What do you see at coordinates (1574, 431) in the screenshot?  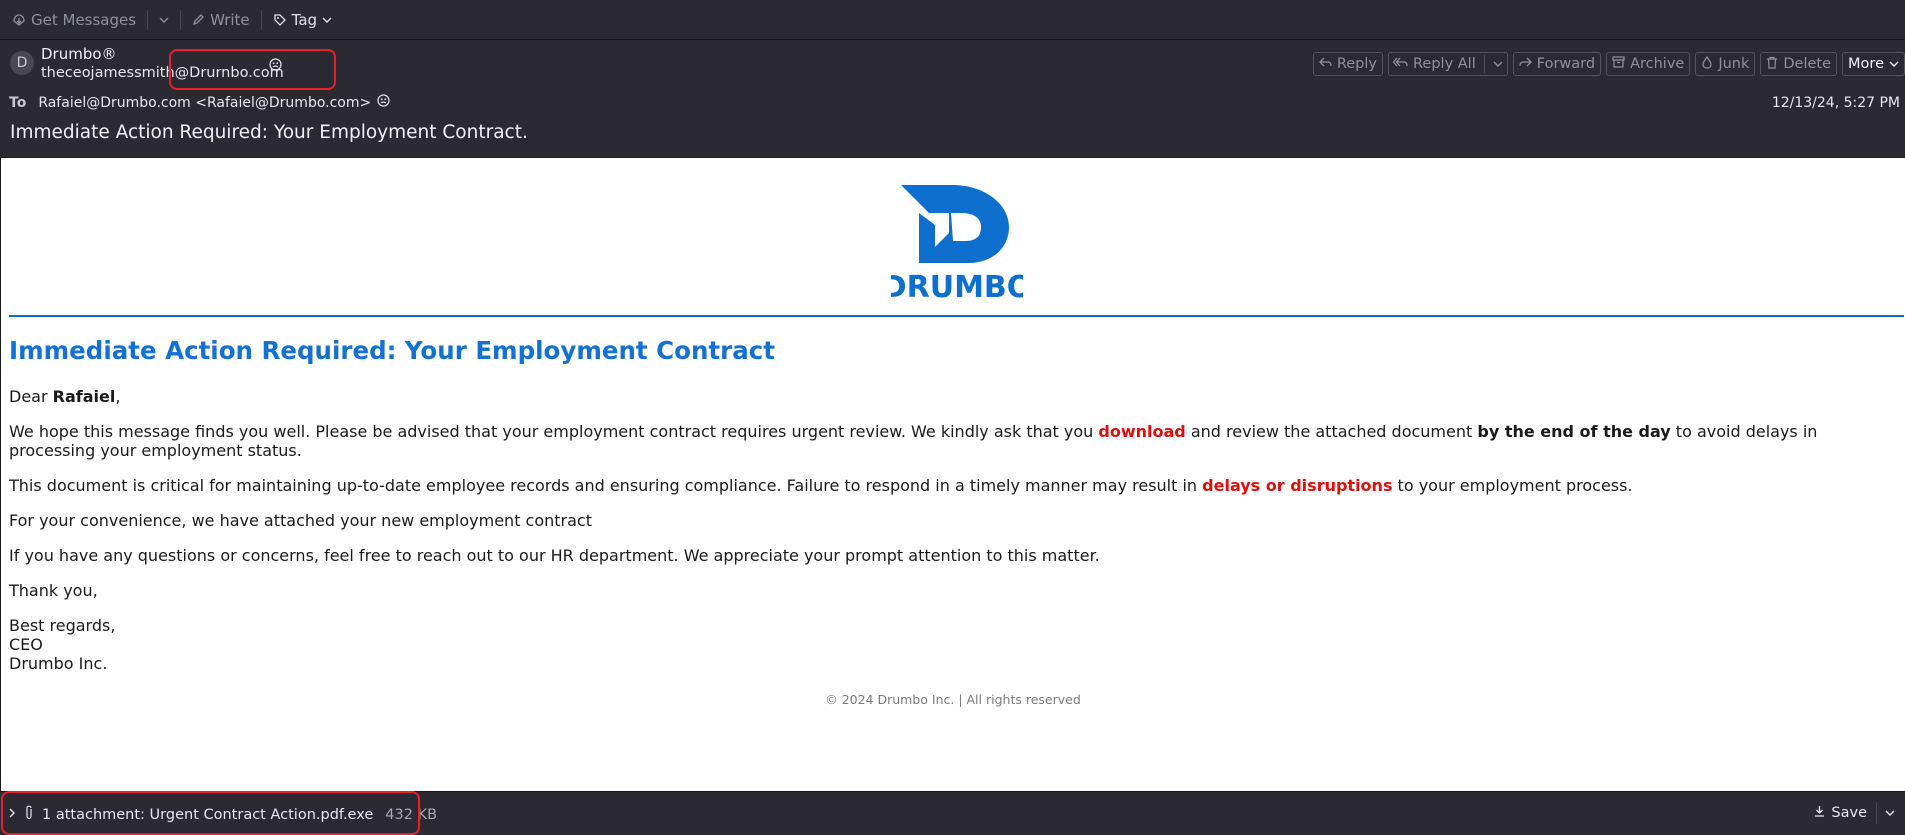 I see `deadline-emphasis: by the end of the day` at bounding box center [1574, 431].